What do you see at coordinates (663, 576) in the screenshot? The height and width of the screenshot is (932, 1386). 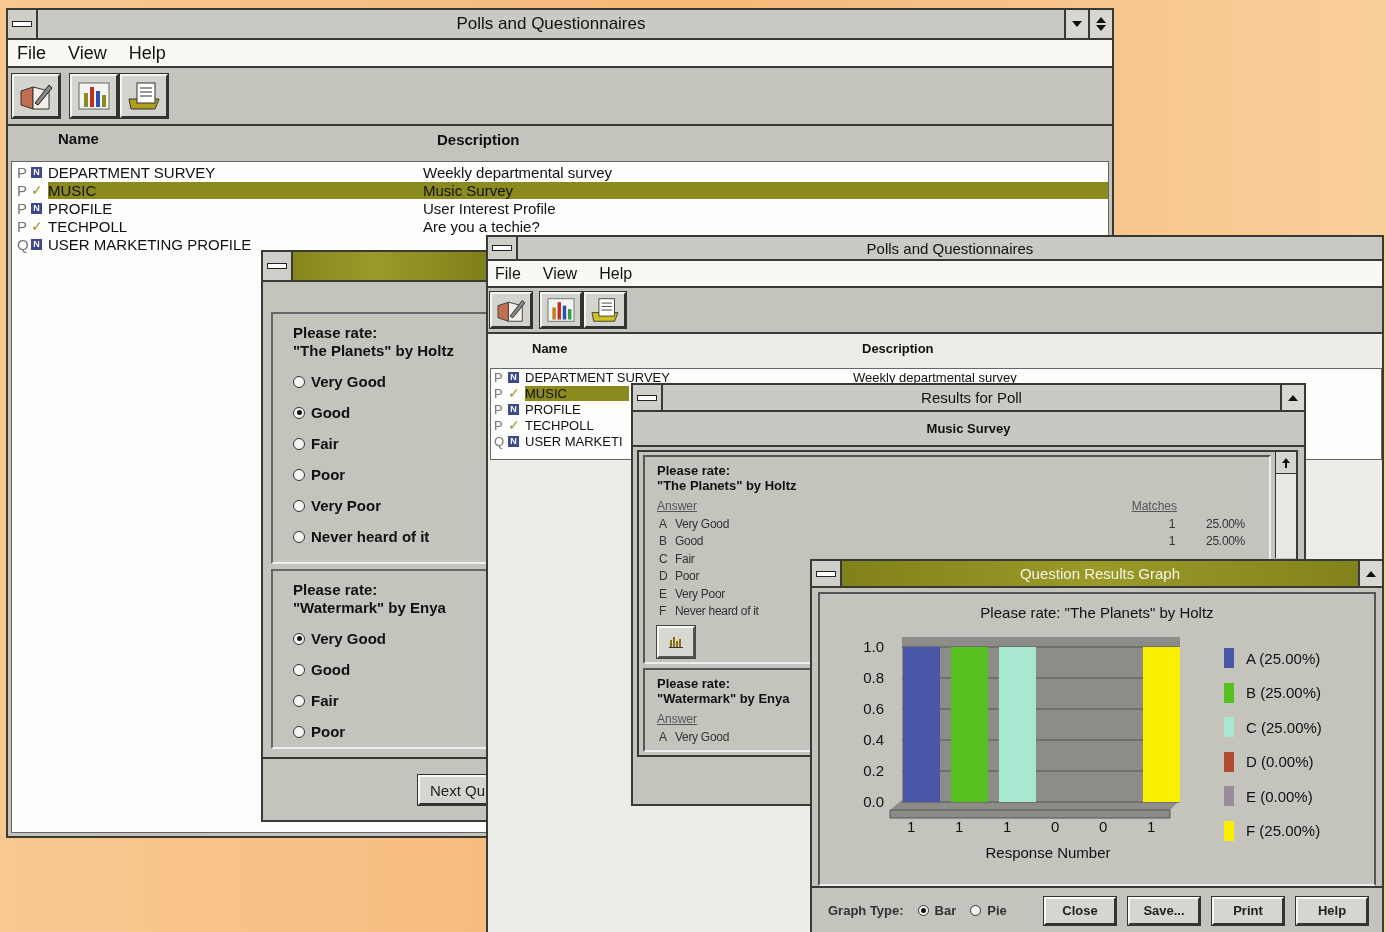 I see `answer-letter: D` at bounding box center [663, 576].